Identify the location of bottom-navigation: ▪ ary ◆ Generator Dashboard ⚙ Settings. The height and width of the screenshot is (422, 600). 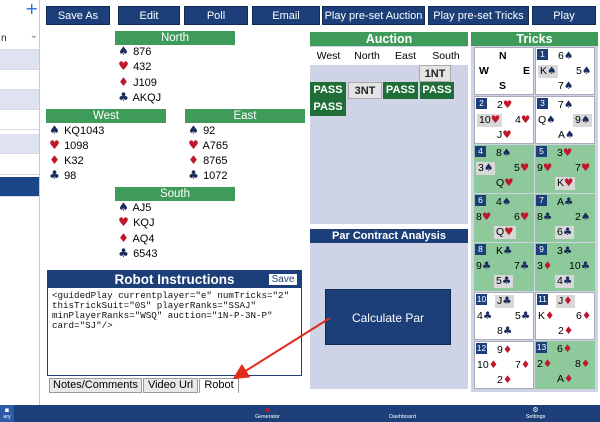
(300, 413).